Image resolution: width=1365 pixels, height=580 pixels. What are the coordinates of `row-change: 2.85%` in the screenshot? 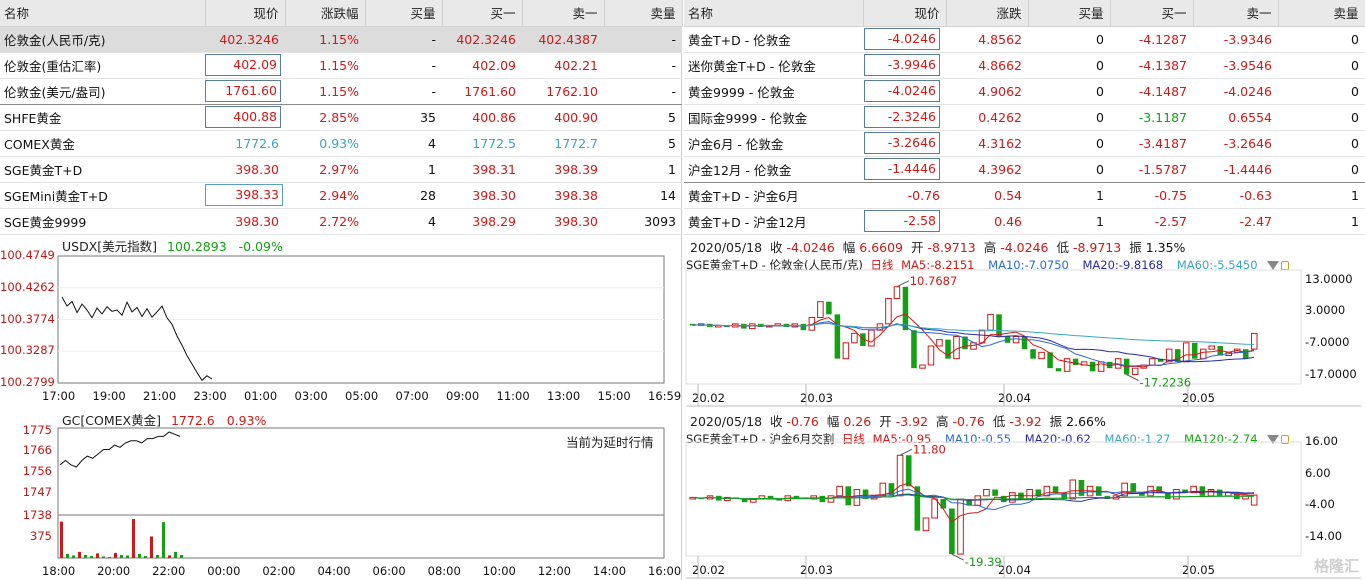 It's located at (325, 117).